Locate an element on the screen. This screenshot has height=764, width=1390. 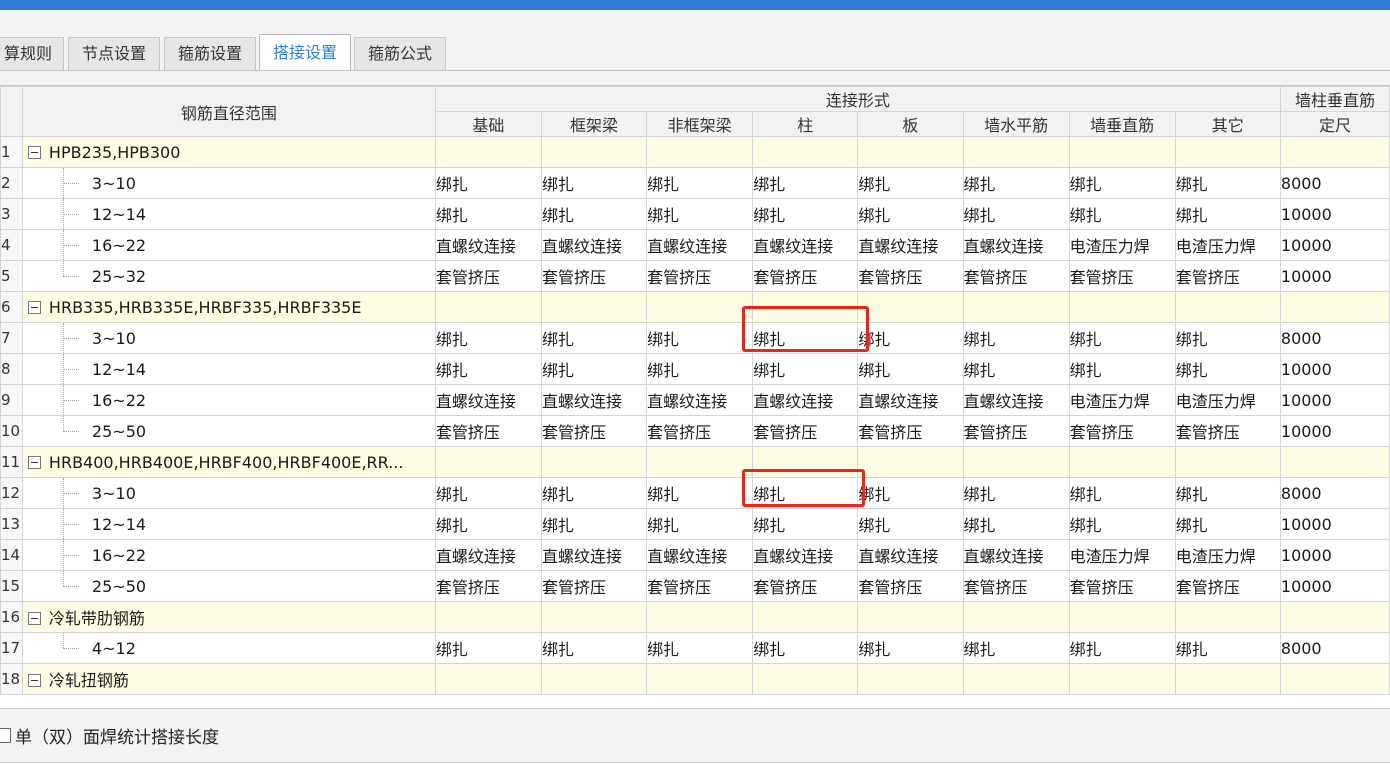
connection-cell-slab: 套管挤压 is located at coordinates (910, 431).